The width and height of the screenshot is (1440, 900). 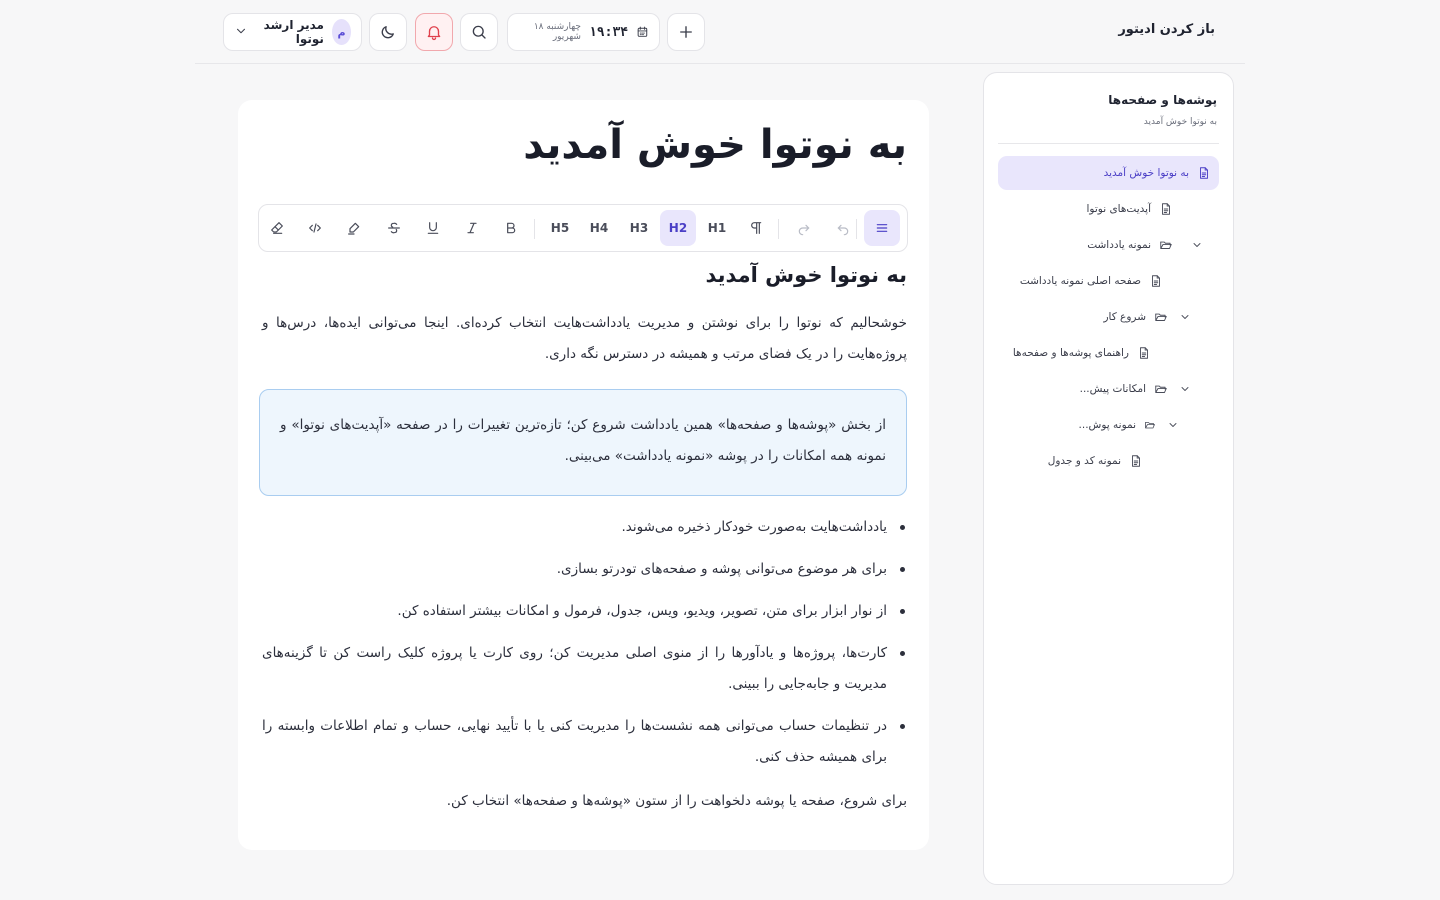 What do you see at coordinates (806, 275) in the screenshot?
I see `content-heading: به نوتوا خوش آمدید` at bounding box center [806, 275].